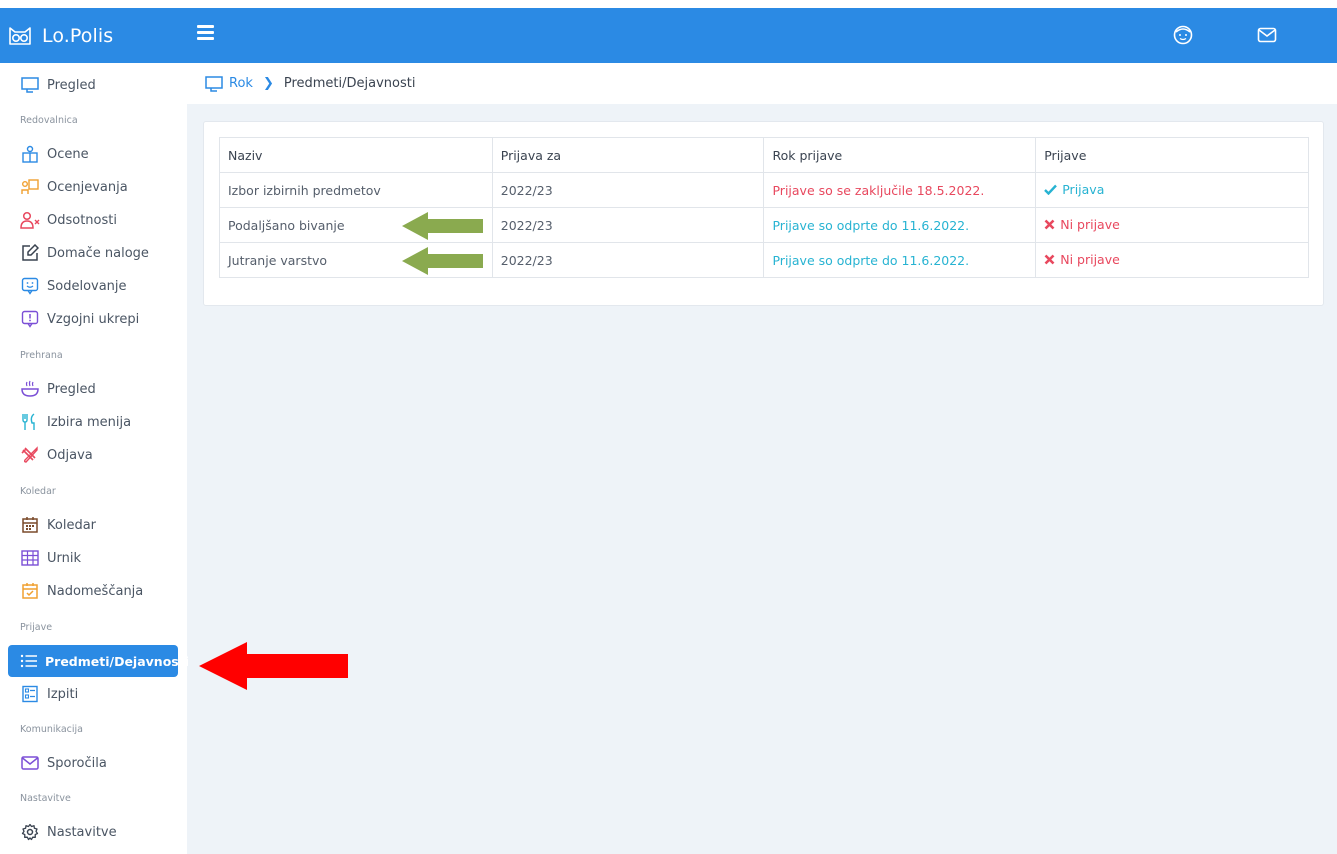 This screenshot has width=1337, height=854. I want to click on section-prehrana: Prehrana, so click(41, 355).